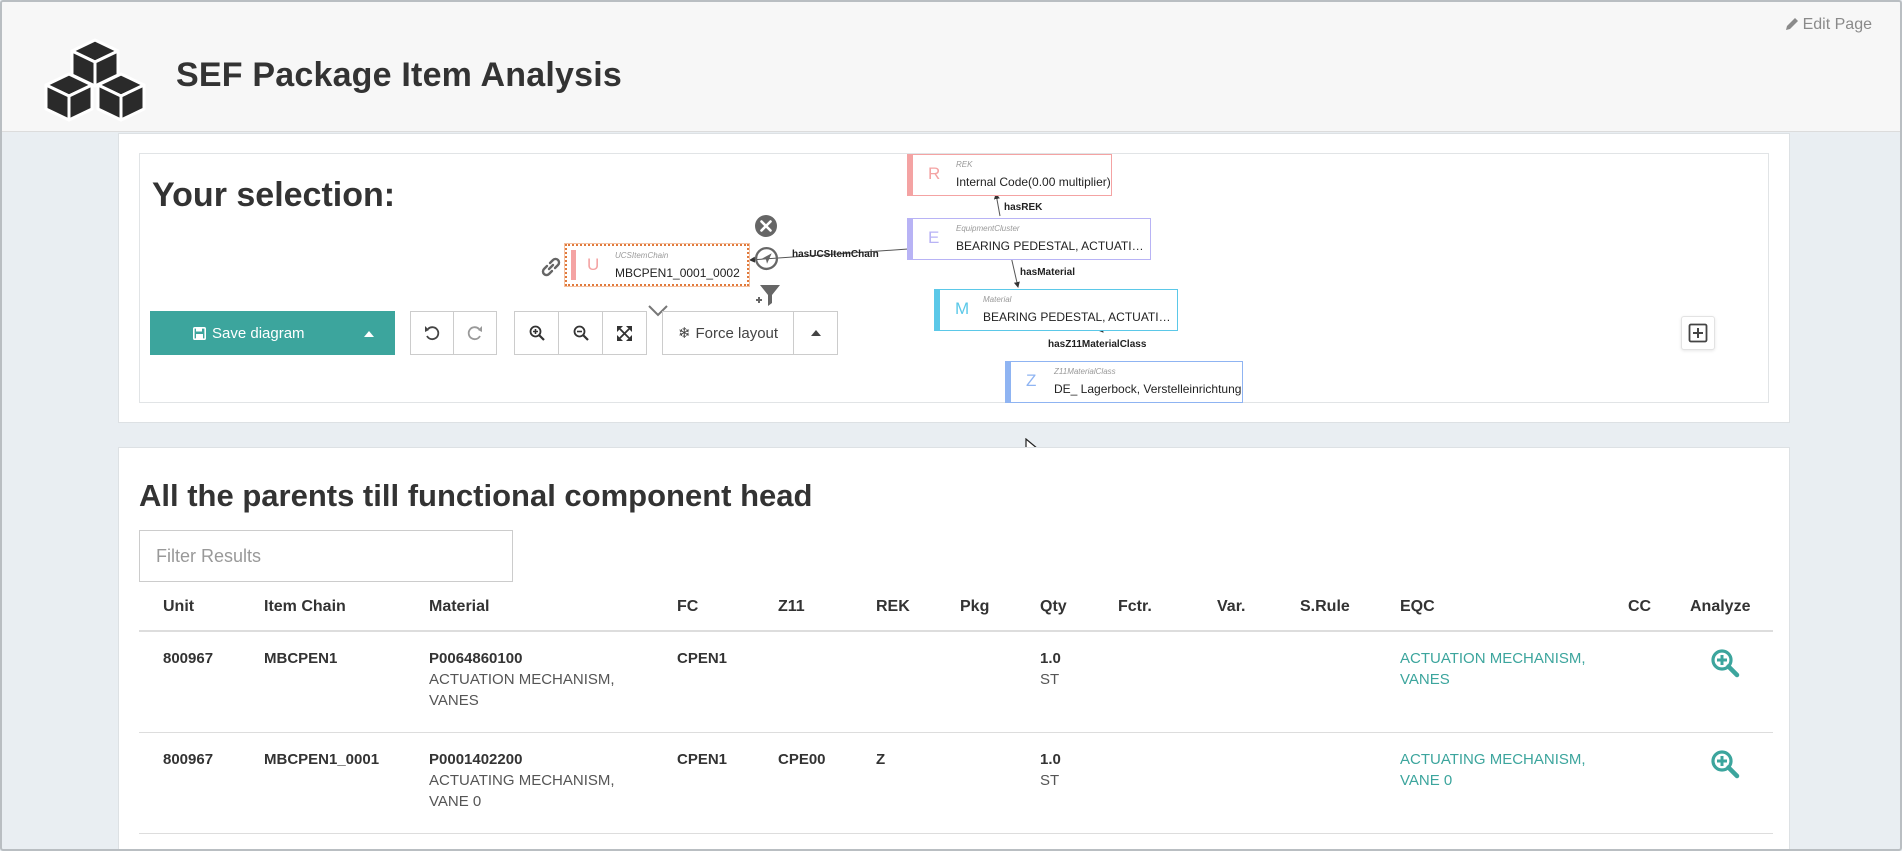 This screenshot has width=1902, height=851. What do you see at coordinates (476, 658) in the screenshot?
I see `cell-material-code: P0064860100` at bounding box center [476, 658].